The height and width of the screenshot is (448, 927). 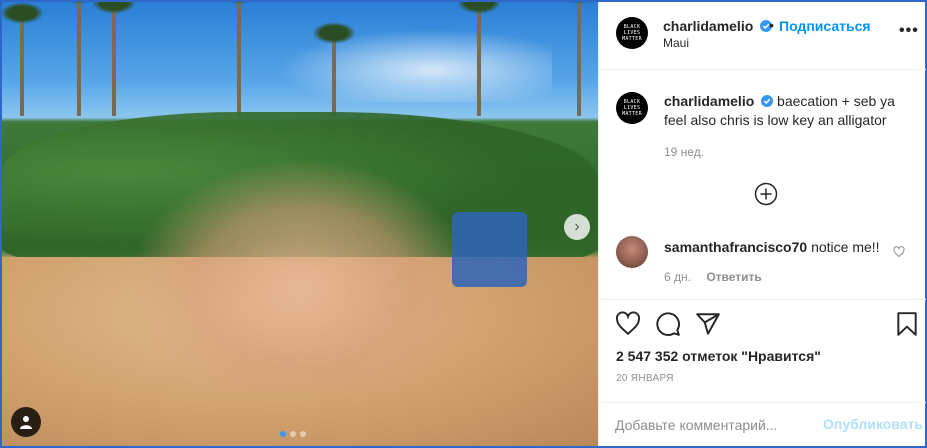 I want to click on commenter-username: samanthafrancisco70, so click(x=735, y=247).